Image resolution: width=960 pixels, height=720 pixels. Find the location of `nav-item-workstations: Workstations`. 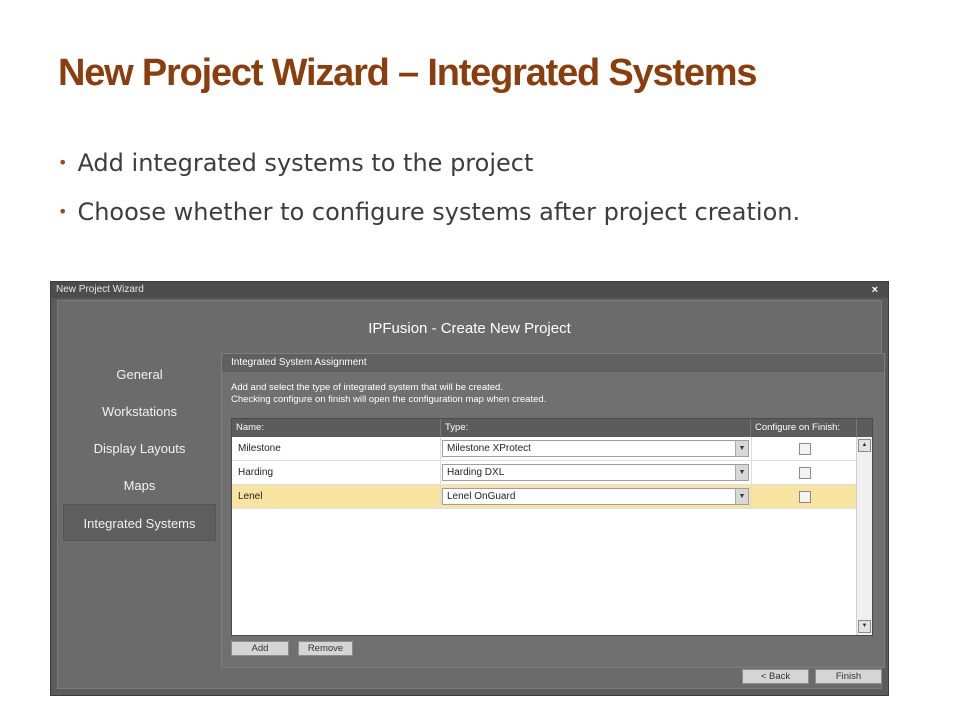

nav-item-workstations: Workstations is located at coordinates (139, 411).